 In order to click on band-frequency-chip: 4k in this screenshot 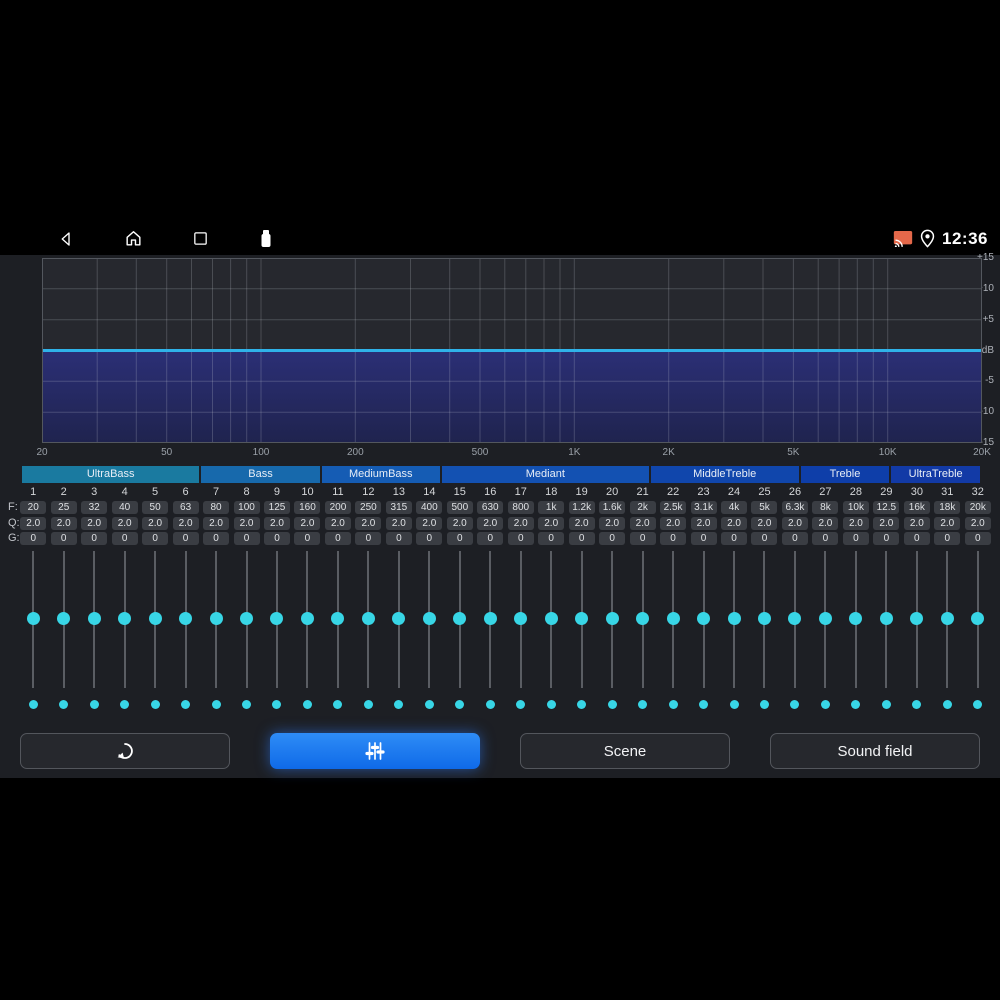, I will do `click(734, 507)`.